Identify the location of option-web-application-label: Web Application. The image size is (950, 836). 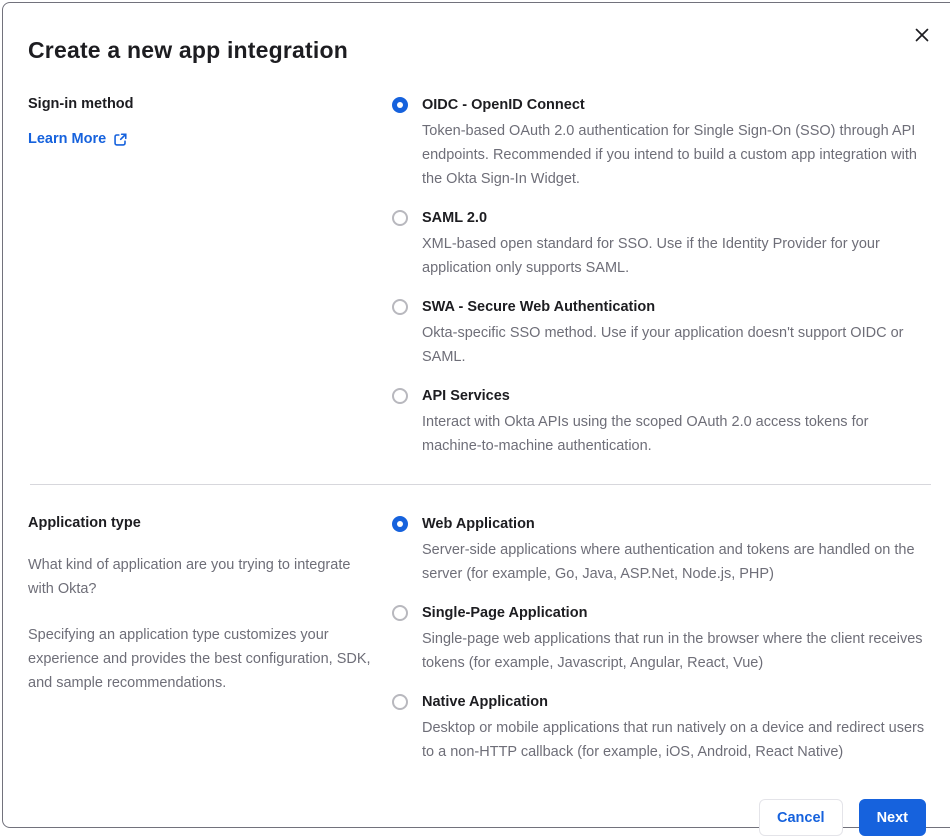
(478, 524).